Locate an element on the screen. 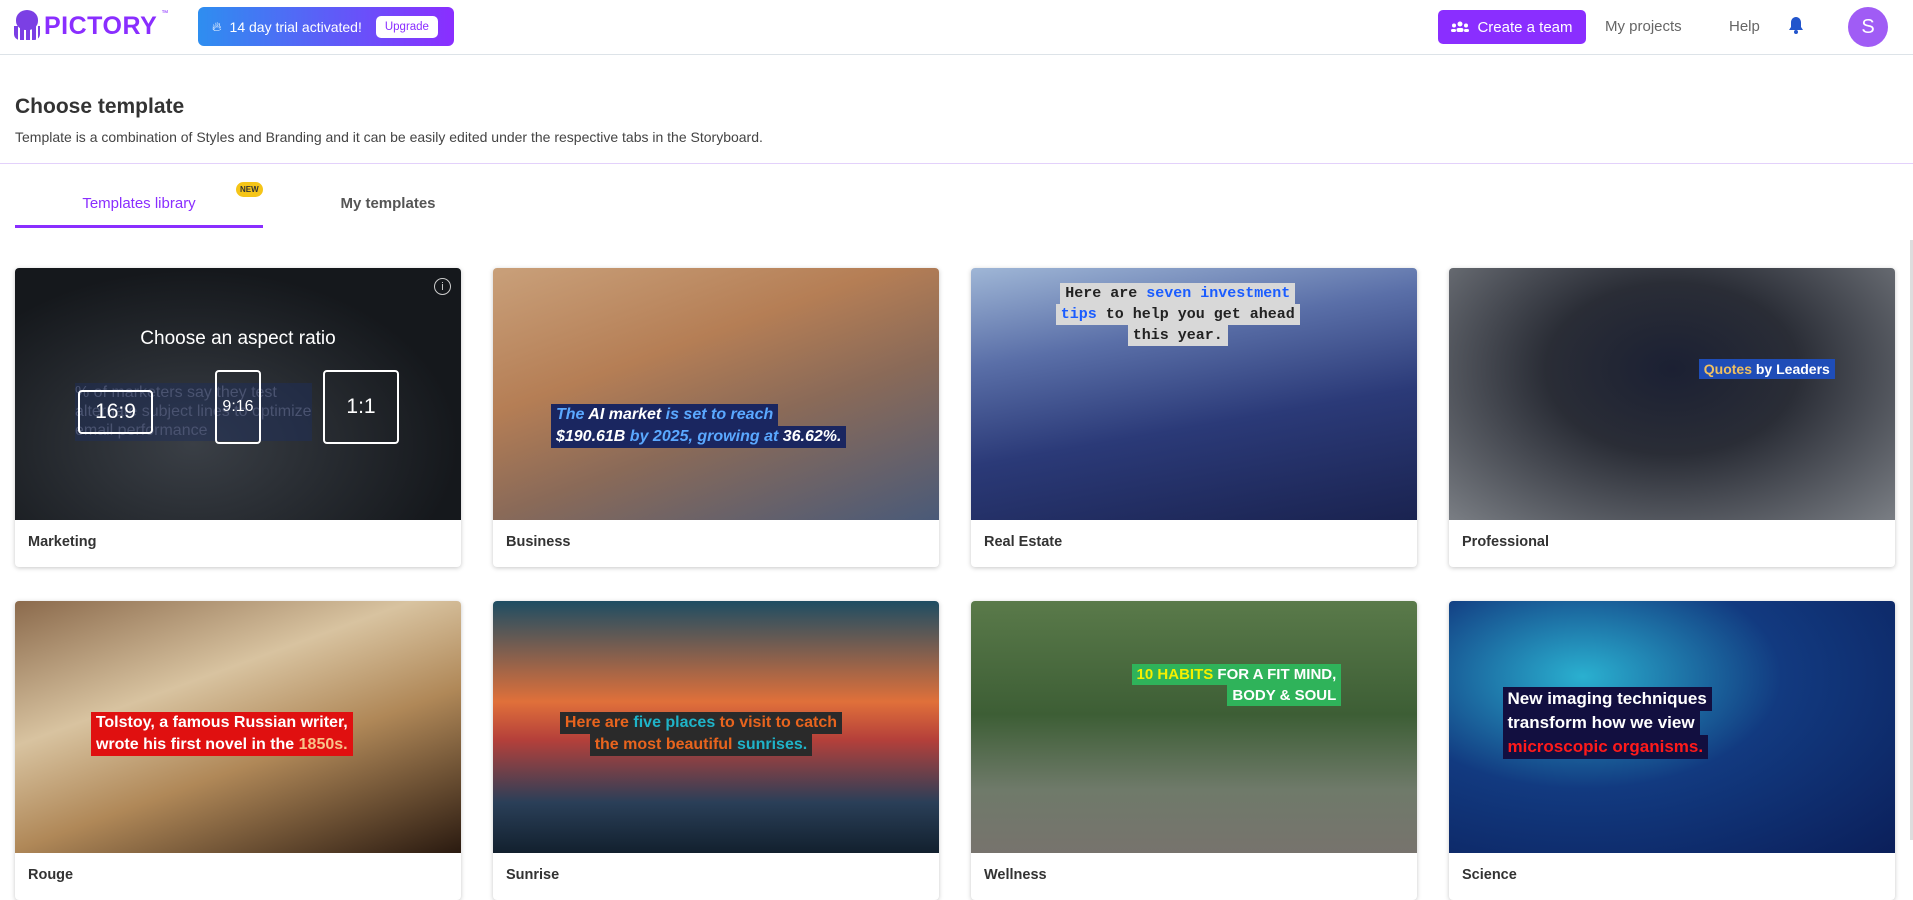 Image resolution: width=1913 pixels, height=900 pixels. logo-trademark: ™ is located at coordinates (165, 13).